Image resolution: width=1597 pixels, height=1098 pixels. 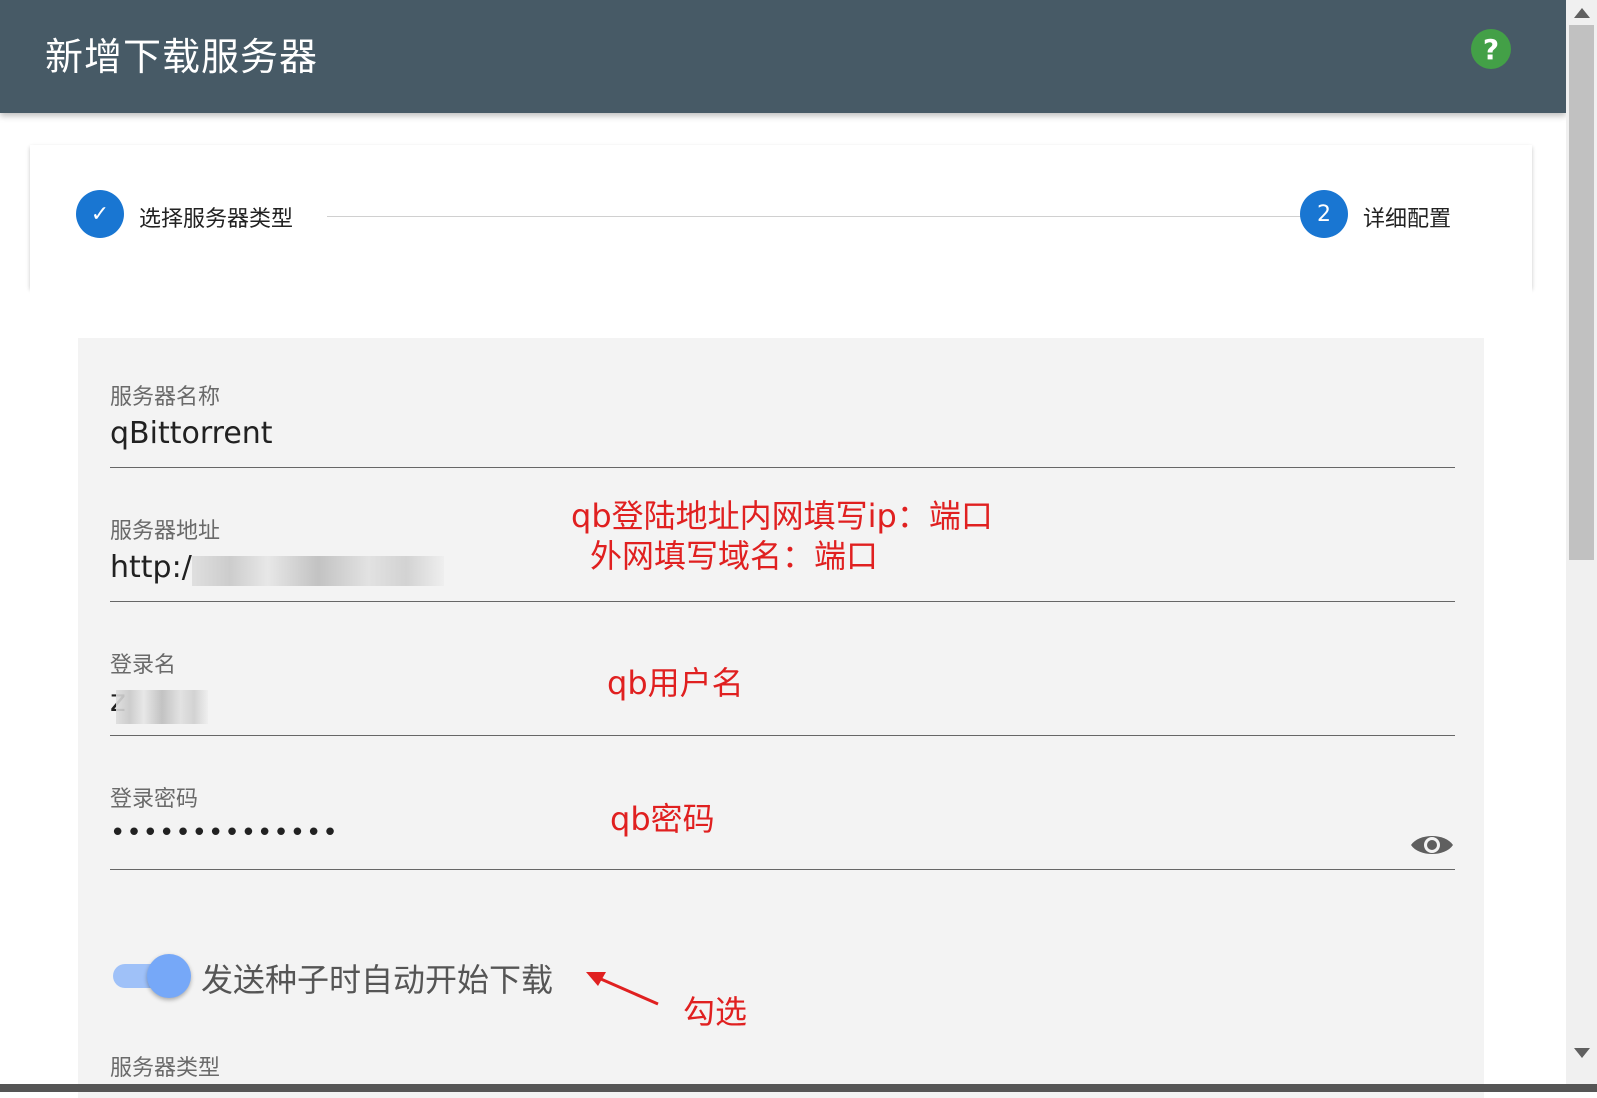 I want to click on server-address-label: 服务器地址, so click(x=165, y=531).